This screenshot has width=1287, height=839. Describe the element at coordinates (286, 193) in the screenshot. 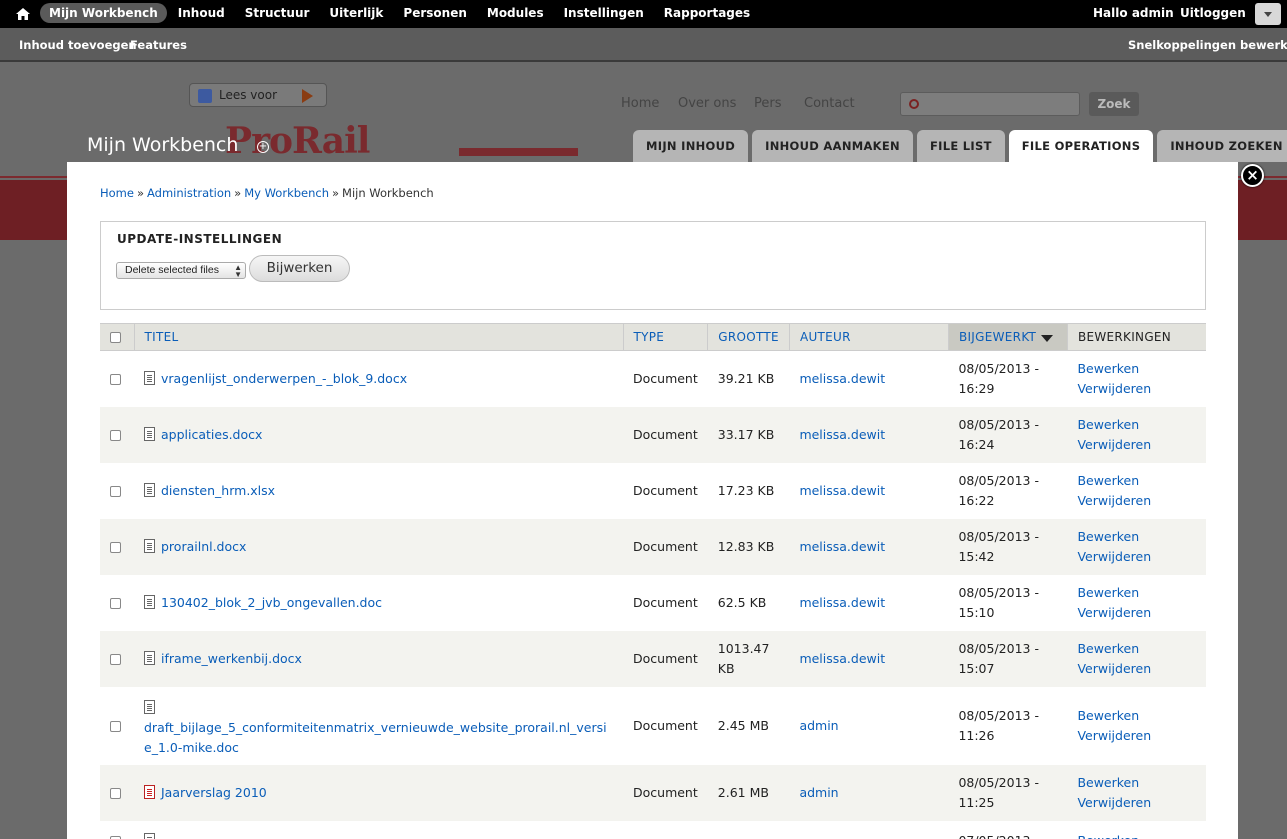

I see `breadcrumb-my-workbench: My Workbench` at that location.